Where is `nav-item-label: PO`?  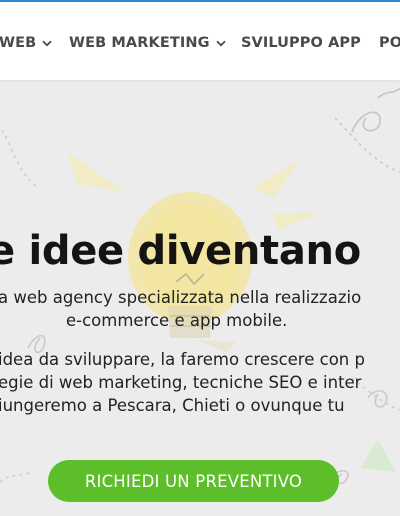
nav-item-label: PO is located at coordinates (389, 43).